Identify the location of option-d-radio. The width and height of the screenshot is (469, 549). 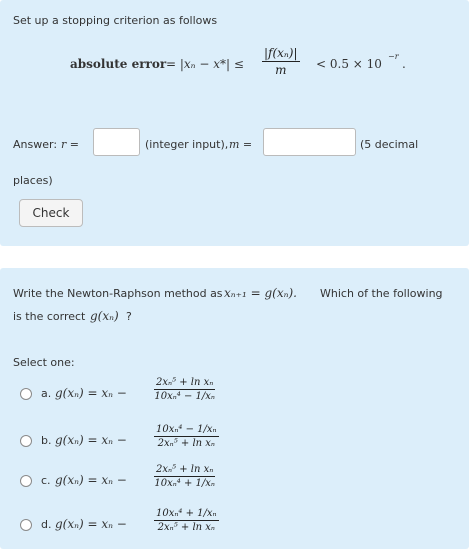
(26, 525).